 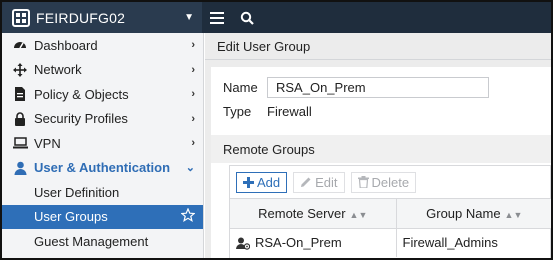 What do you see at coordinates (217, 17) in the screenshot?
I see `hamburger-menu-icon` at bounding box center [217, 17].